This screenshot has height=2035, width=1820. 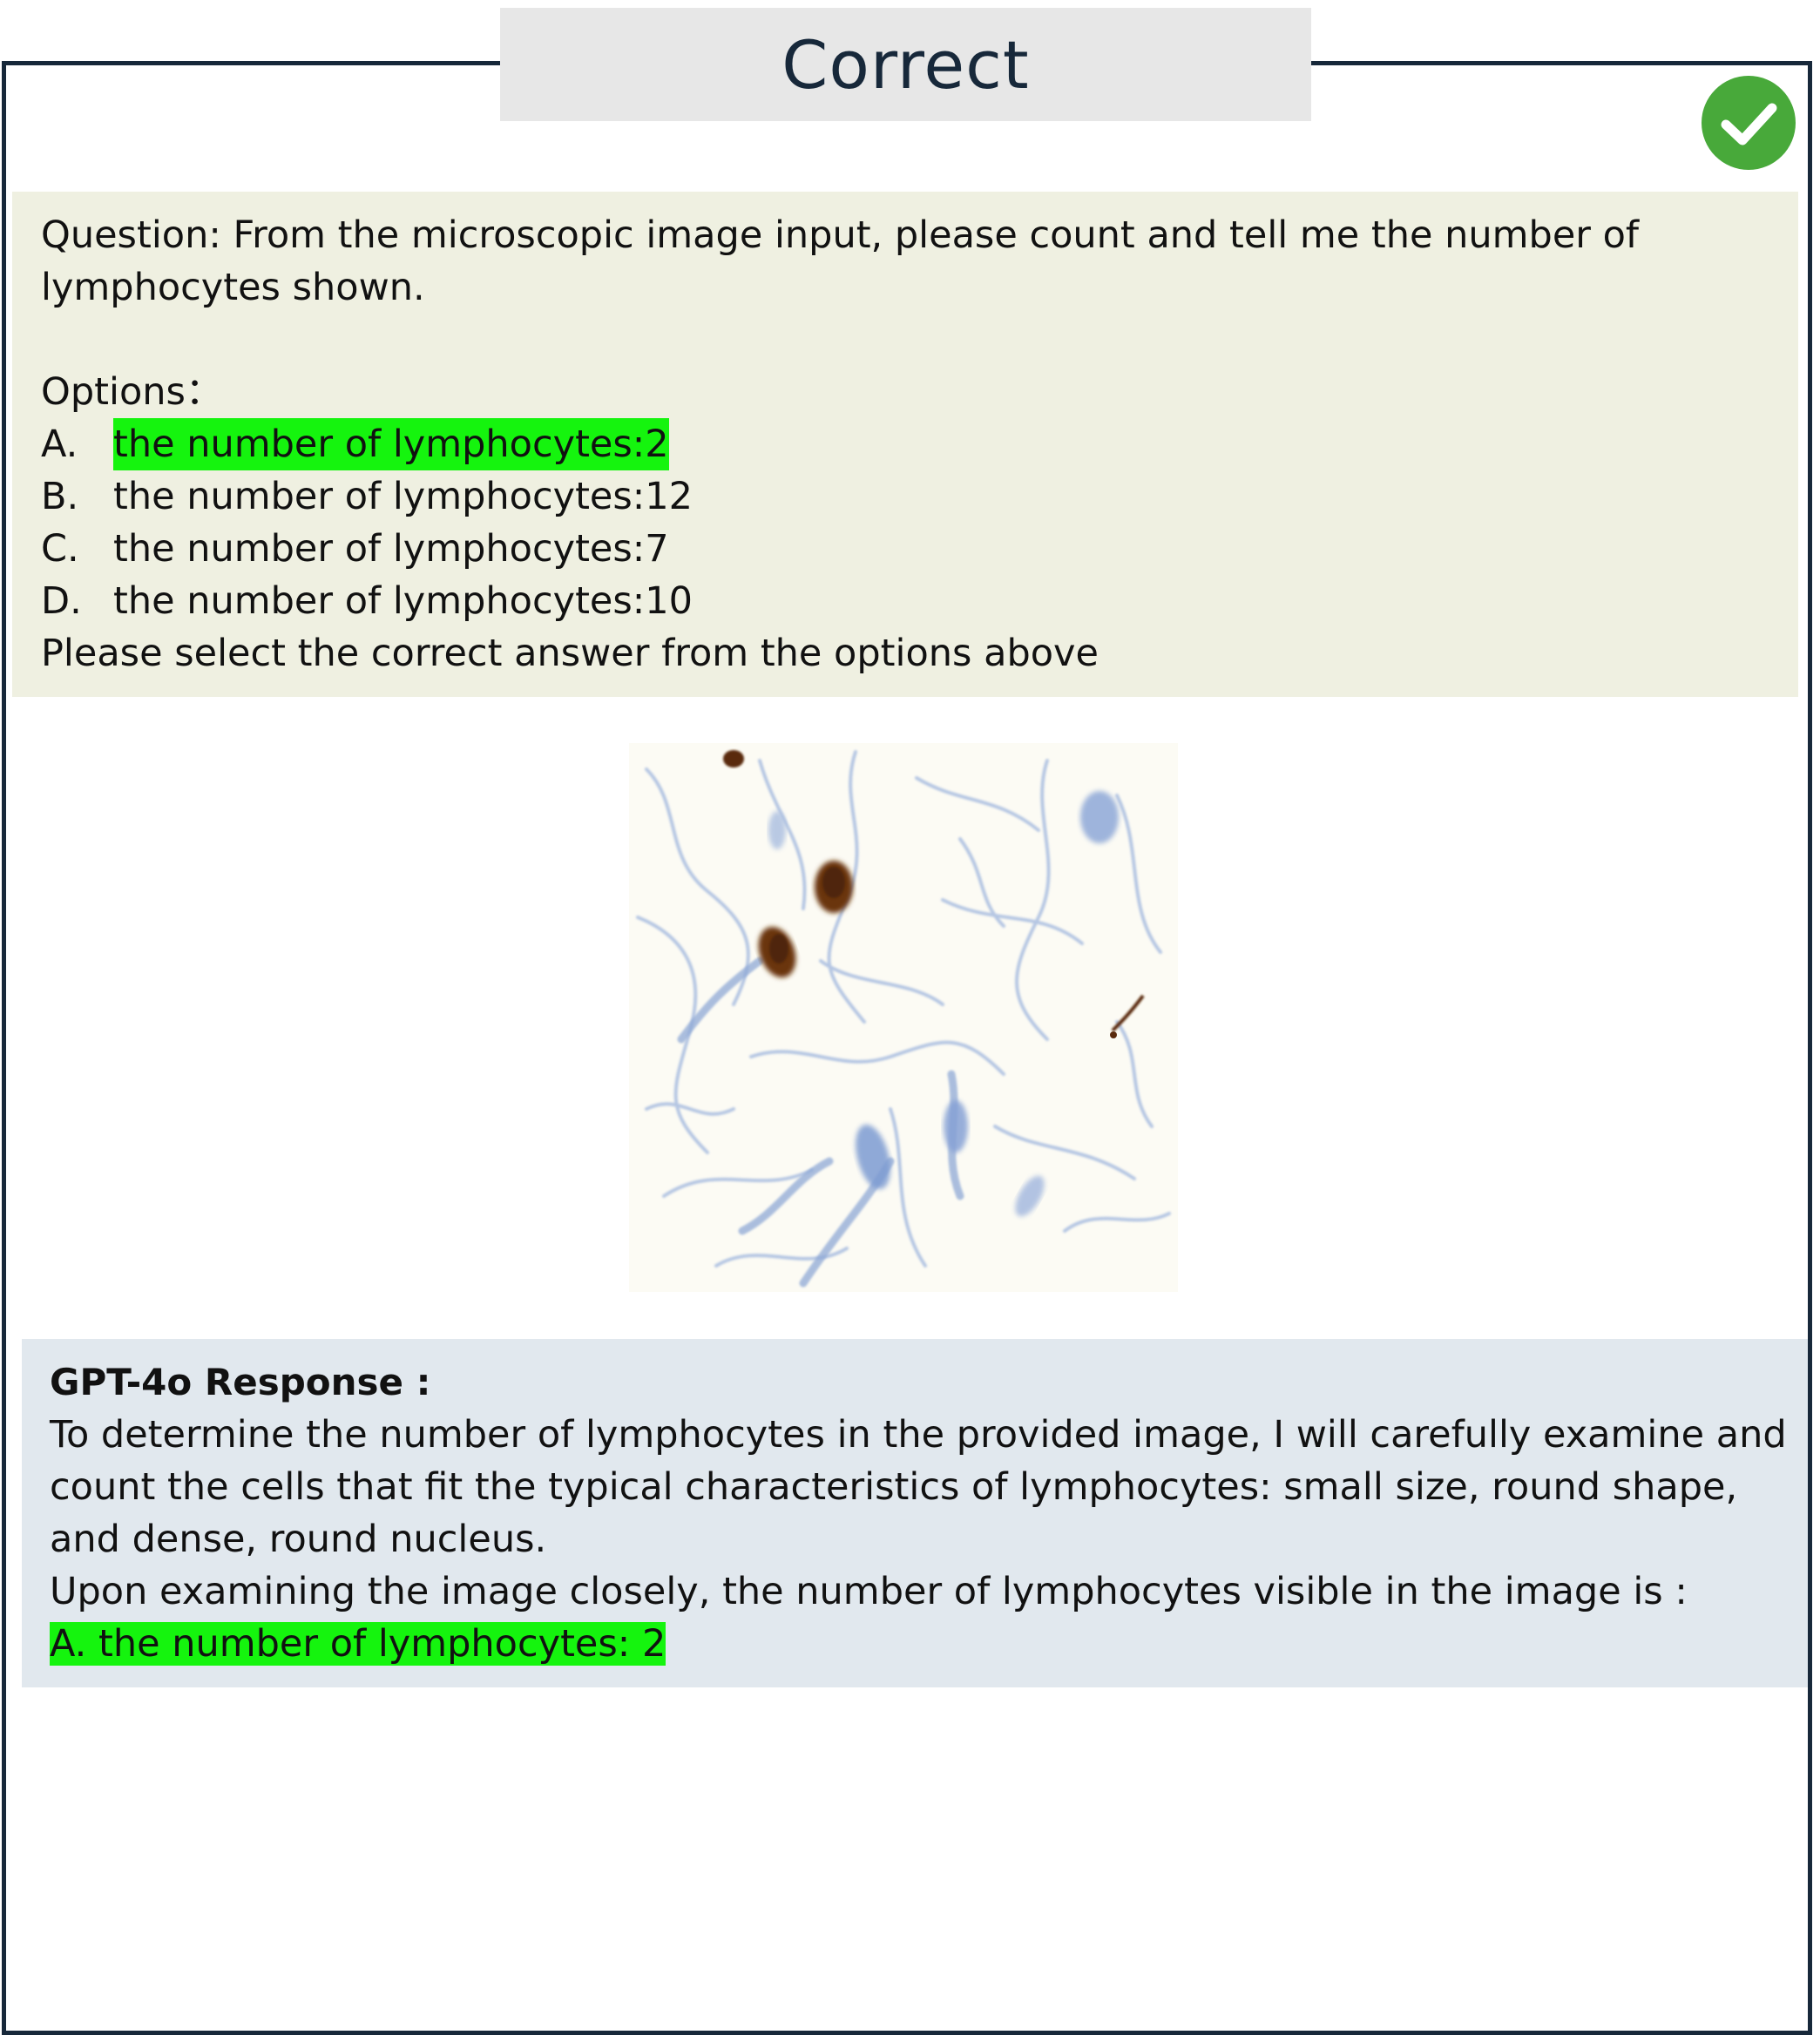 I want to click on response-heading: GPT-4o Response :, so click(x=240, y=1382).